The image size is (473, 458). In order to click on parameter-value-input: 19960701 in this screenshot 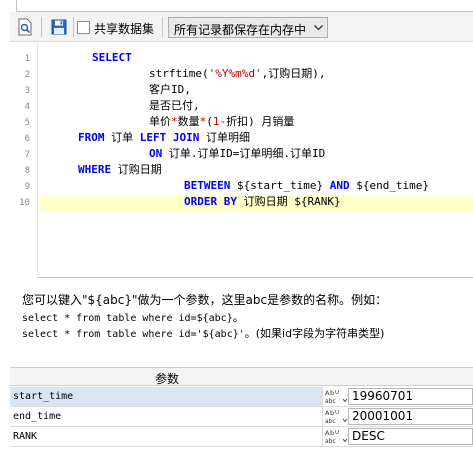, I will do `click(410, 396)`.